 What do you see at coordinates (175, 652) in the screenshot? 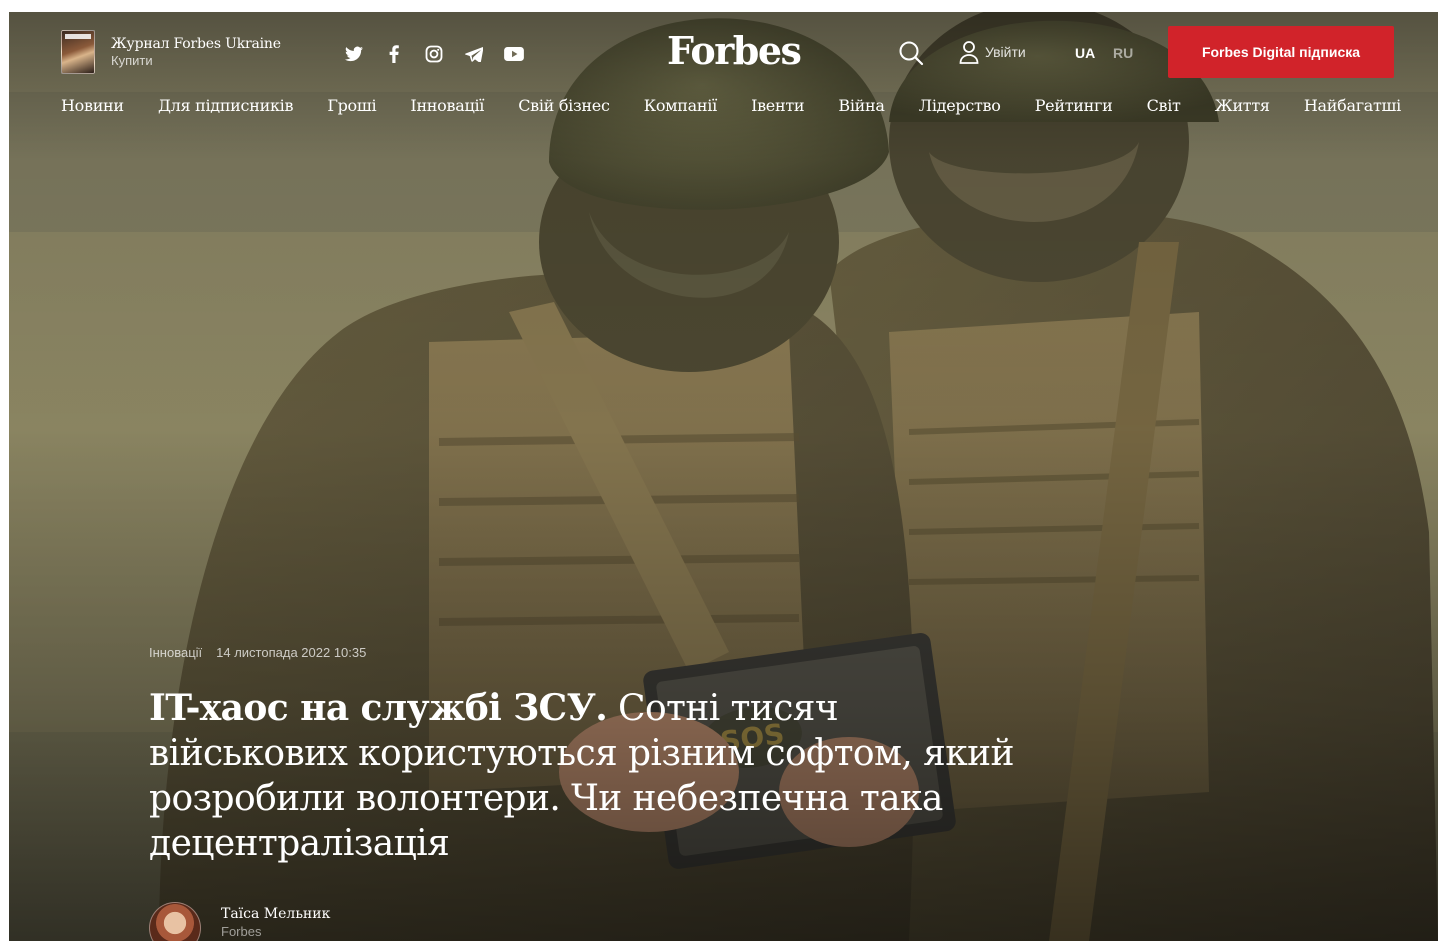
I see `article-category: Інновації` at bounding box center [175, 652].